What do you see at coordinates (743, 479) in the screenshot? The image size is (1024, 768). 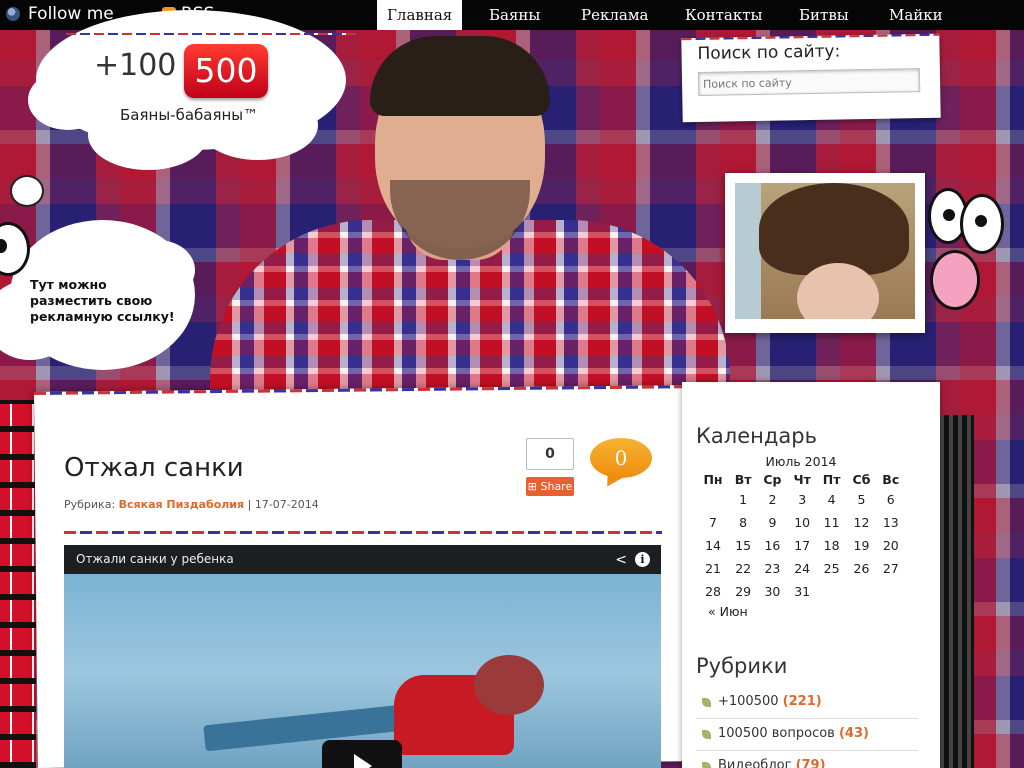 I see `weekday: Вт` at bounding box center [743, 479].